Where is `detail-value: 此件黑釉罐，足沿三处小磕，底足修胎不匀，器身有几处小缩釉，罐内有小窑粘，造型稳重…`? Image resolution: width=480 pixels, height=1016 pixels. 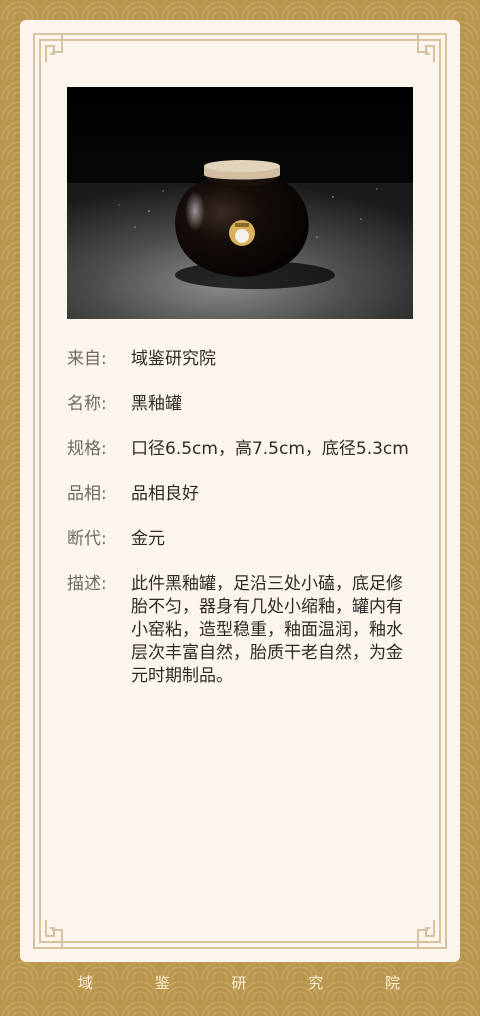 detail-value: 此件黑釉罐，足沿三处小磕，底足修胎不匀，器身有几处小缩釉，罐内有小窑粘，造型稳重… is located at coordinates (267, 630).